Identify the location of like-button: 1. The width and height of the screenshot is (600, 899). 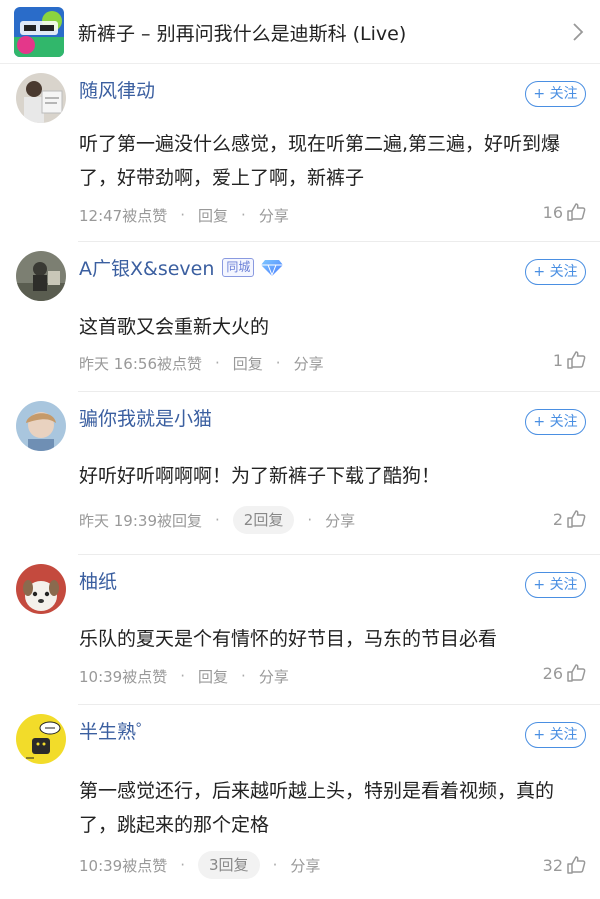
(569, 360).